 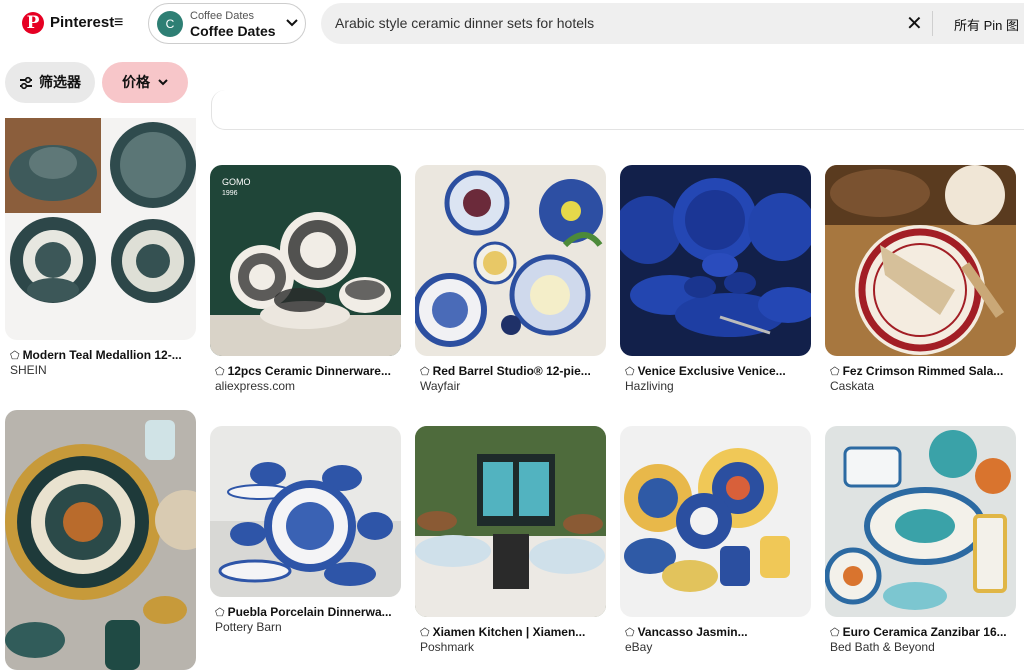 I want to click on pinterest-logo-icon: P, so click(x=33, y=23).